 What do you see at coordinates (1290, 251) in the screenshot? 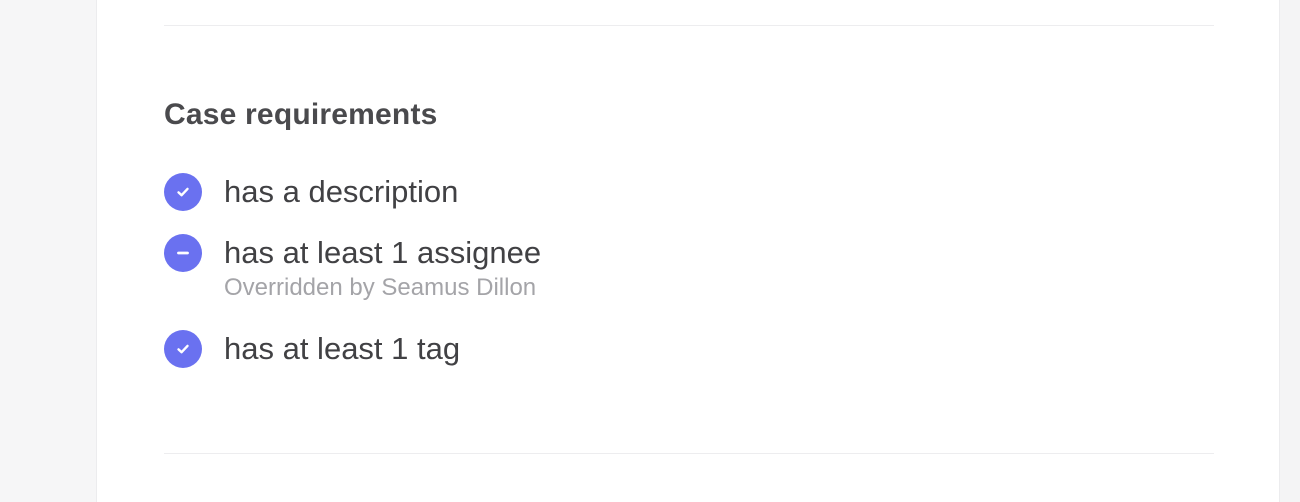
I see `right-gutter` at bounding box center [1290, 251].